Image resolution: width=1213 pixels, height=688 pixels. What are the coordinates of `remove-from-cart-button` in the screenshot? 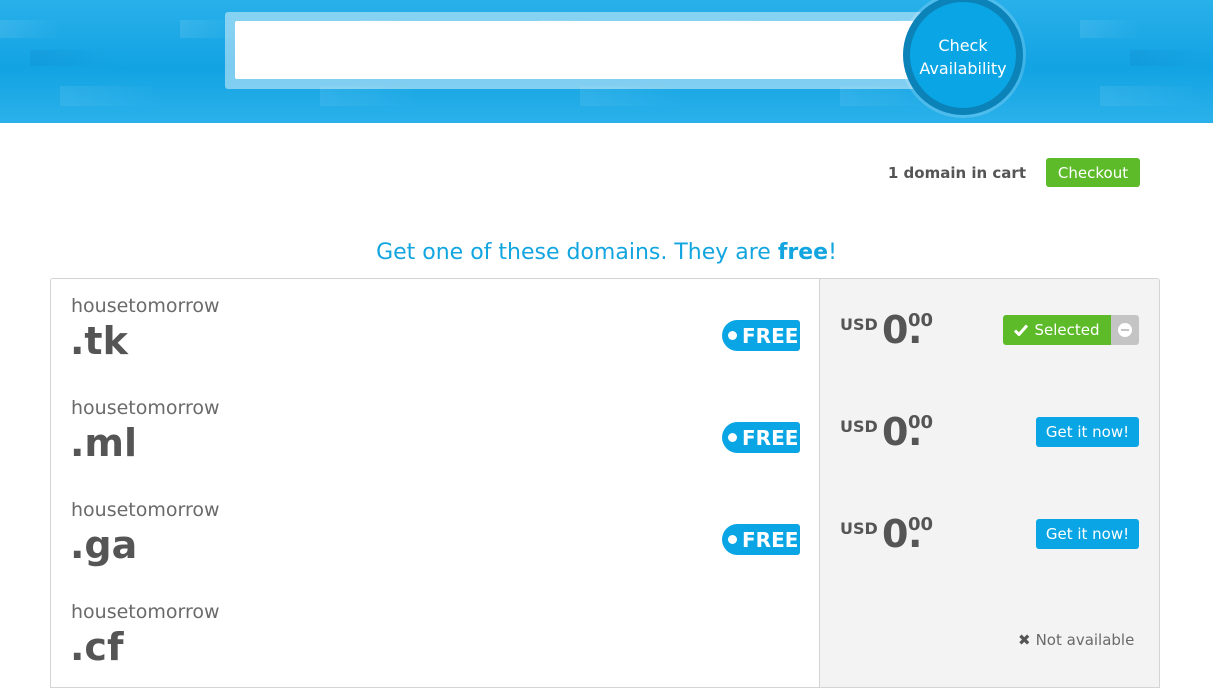 It's located at (1125, 330).